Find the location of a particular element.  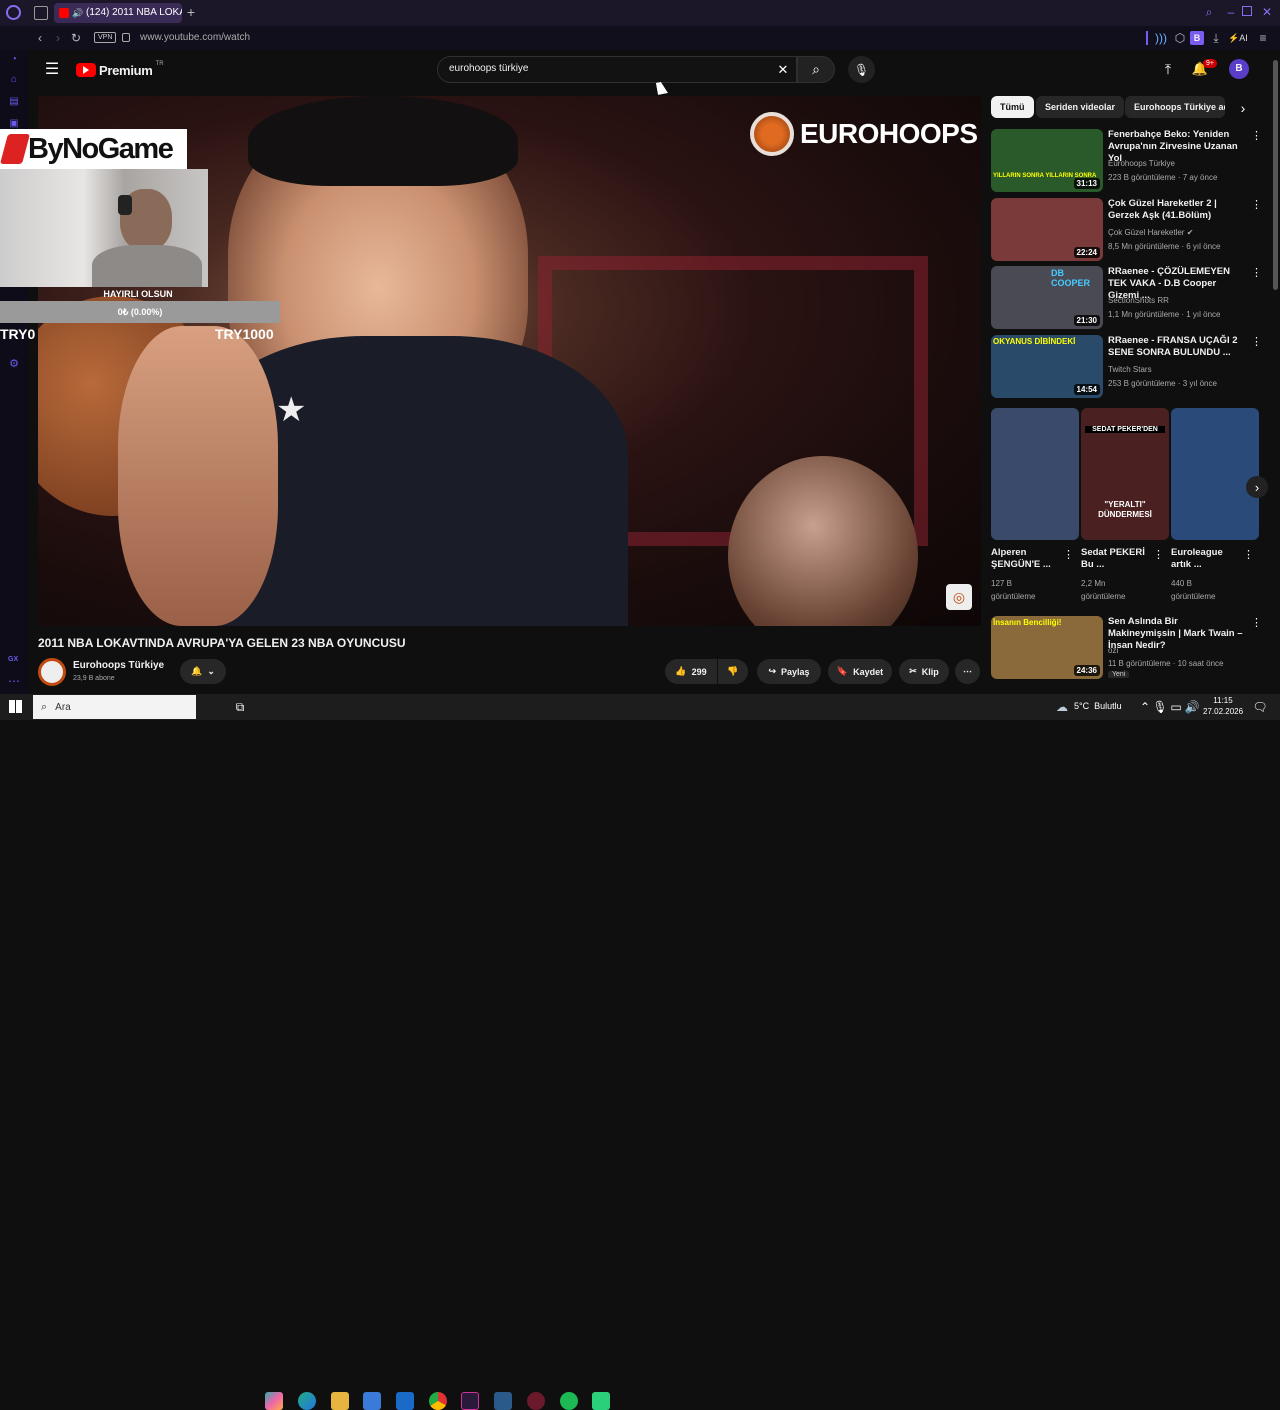

taskbar-search-box: ⌕ Ara is located at coordinates (114, 707).